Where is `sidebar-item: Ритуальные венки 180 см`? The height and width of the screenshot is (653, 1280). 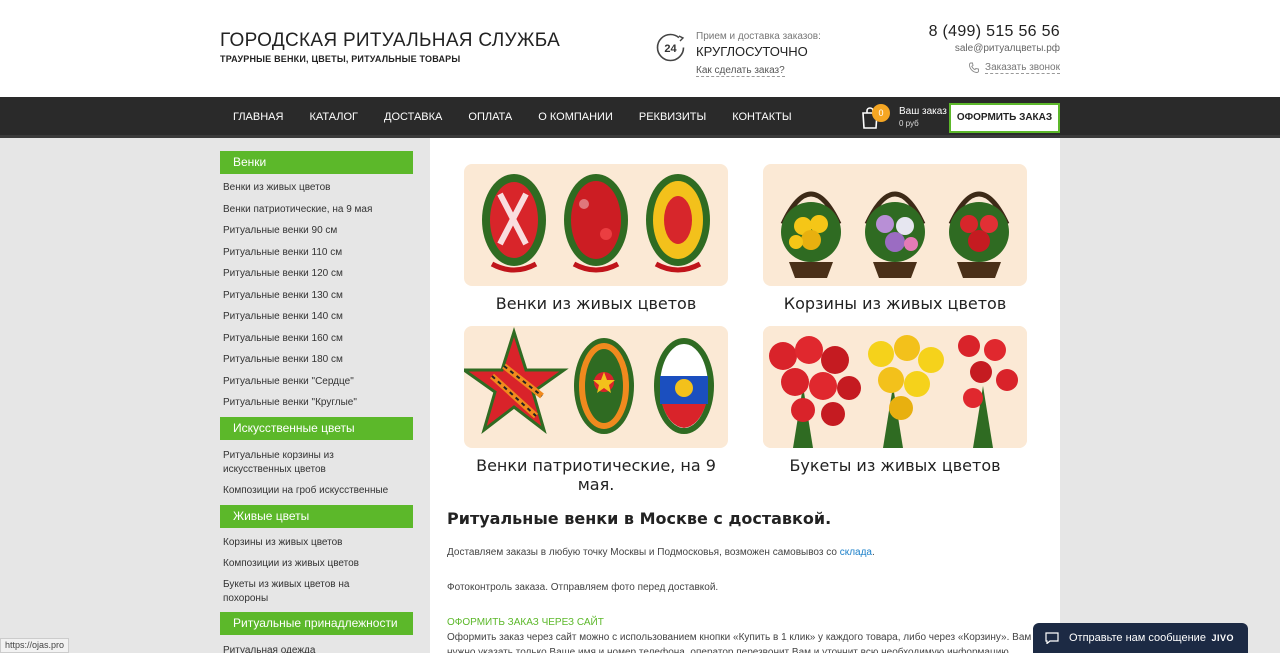
sidebar-item: Ритуальные венки 180 см is located at coordinates (316, 360).